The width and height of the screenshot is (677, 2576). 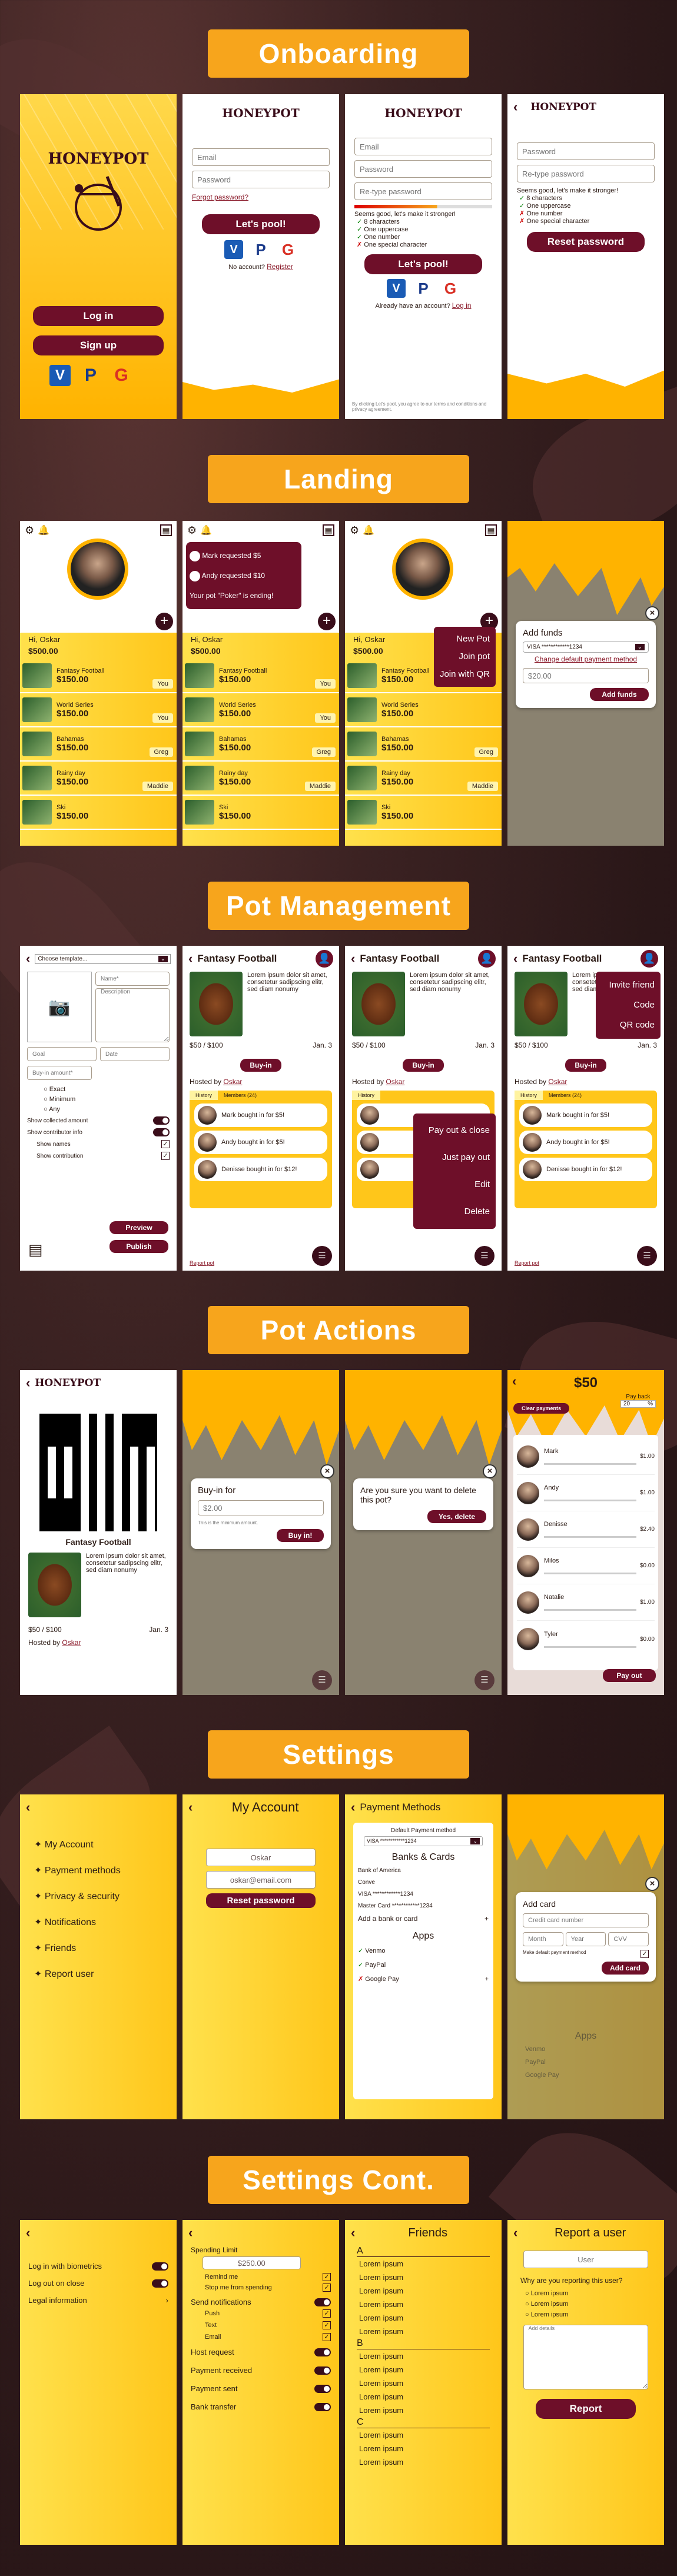 What do you see at coordinates (99, 1110) in the screenshot?
I see `radio-any: ○ Any` at bounding box center [99, 1110].